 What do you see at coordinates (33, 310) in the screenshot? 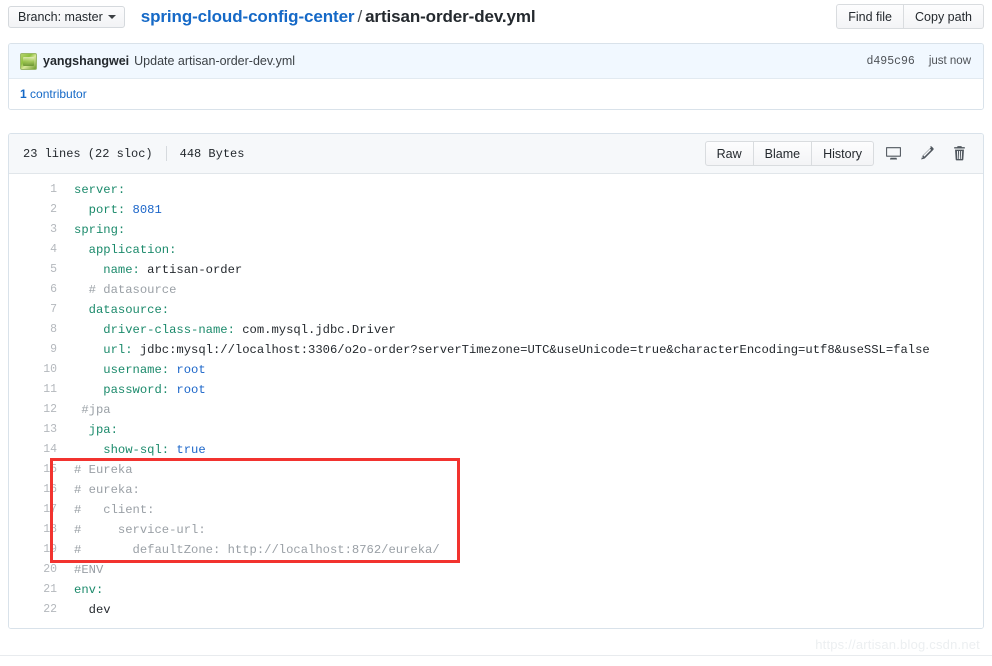
I see `line-number: 7` at bounding box center [33, 310].